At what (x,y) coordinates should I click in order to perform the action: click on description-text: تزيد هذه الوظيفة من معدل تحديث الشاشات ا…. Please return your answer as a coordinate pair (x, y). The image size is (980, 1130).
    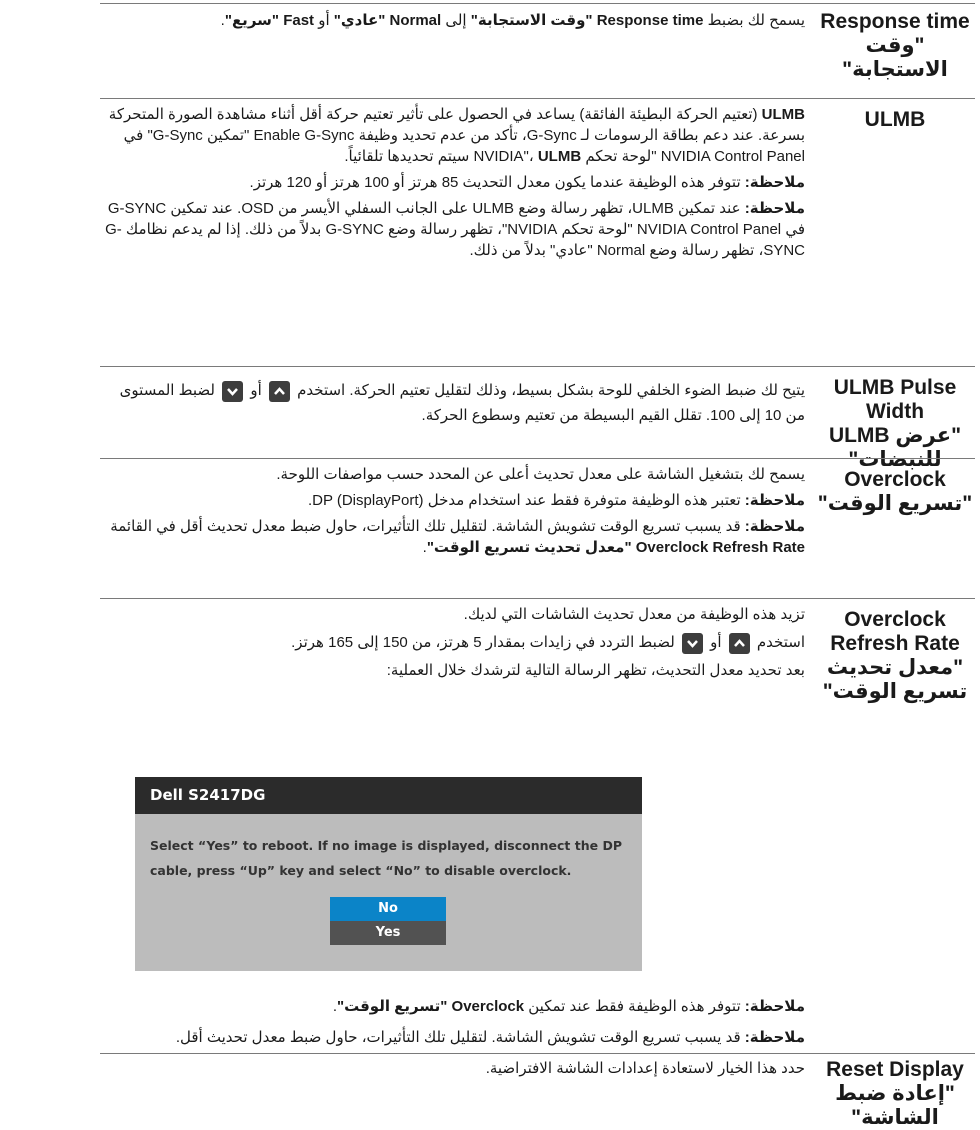
    Looking at the image, I should click on (634, 614).